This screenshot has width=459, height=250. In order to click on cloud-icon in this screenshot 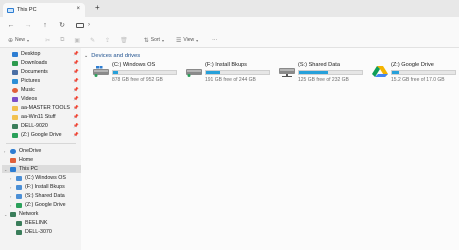, I will do `click(13, 151)`.